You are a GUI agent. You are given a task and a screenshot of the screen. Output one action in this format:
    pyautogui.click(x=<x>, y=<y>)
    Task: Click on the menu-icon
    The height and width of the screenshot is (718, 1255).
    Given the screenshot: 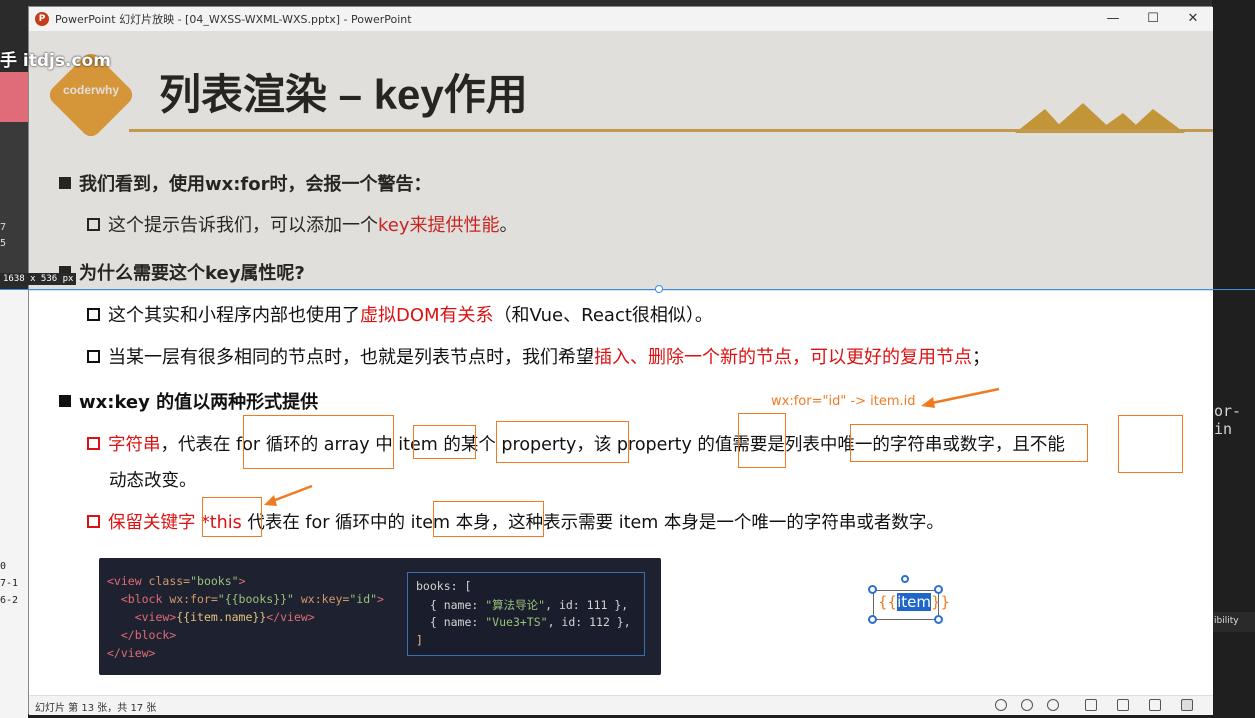 What is the action you would take?
    pyautogui.click(x=1027, y=705)
    